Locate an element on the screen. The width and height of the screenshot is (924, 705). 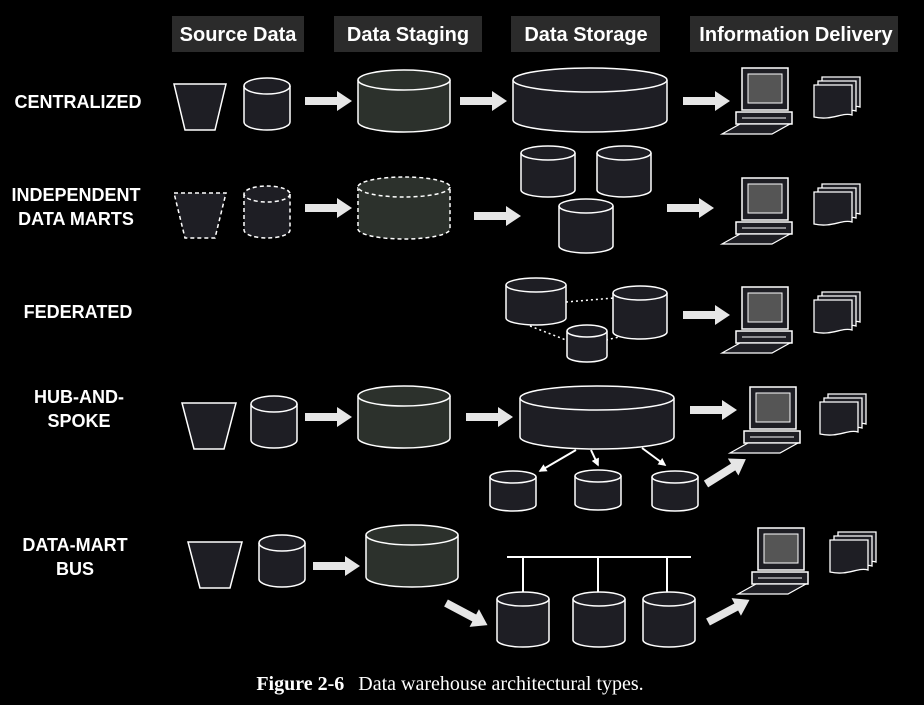
header-data-storage-label: Data Storage is located at coordinates (585, 35).